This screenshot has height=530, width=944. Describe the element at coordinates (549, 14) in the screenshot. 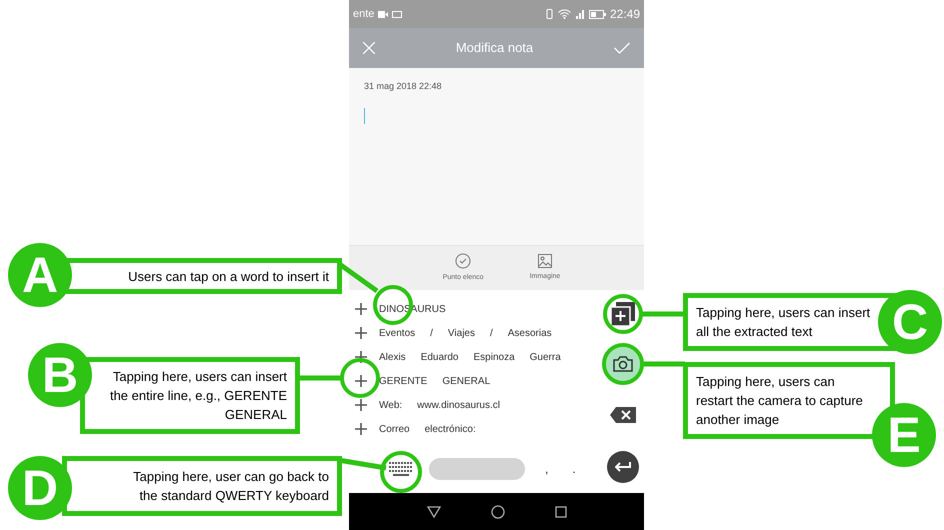

I see `vibrate-icon` at that location.